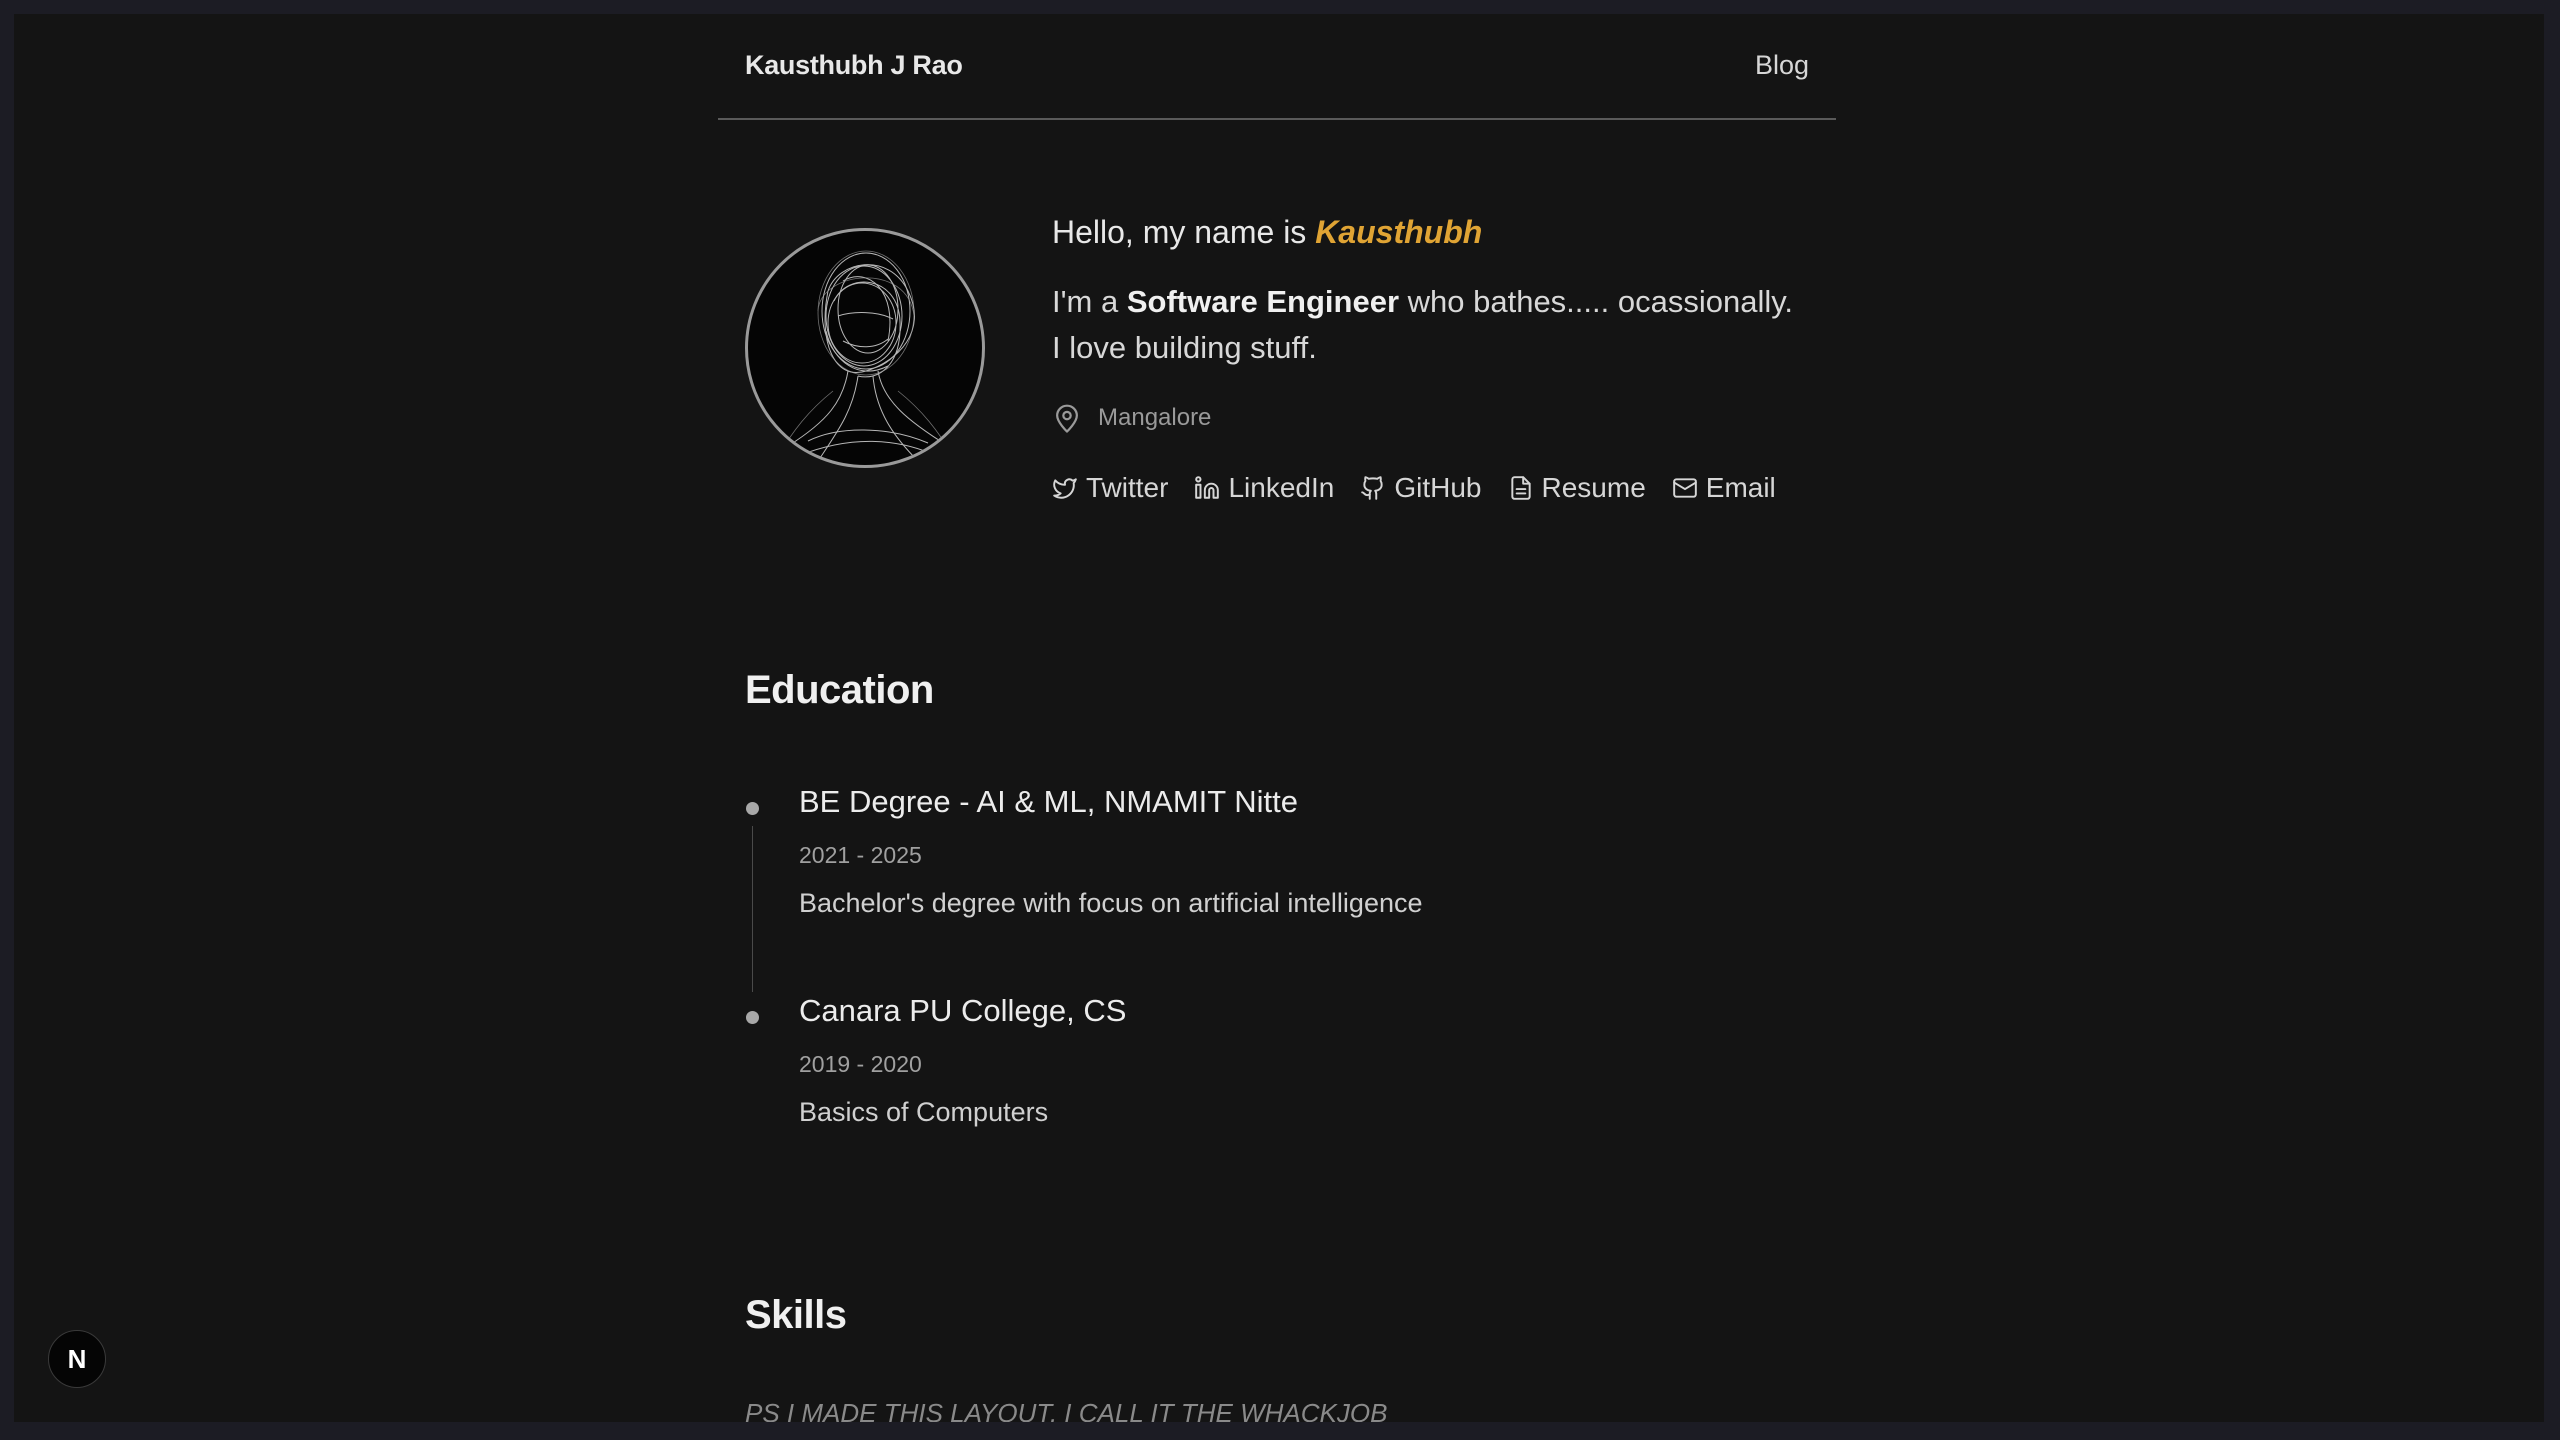  I want to click on education-item-title: Canara PU College, CS, so click(963, 1010).